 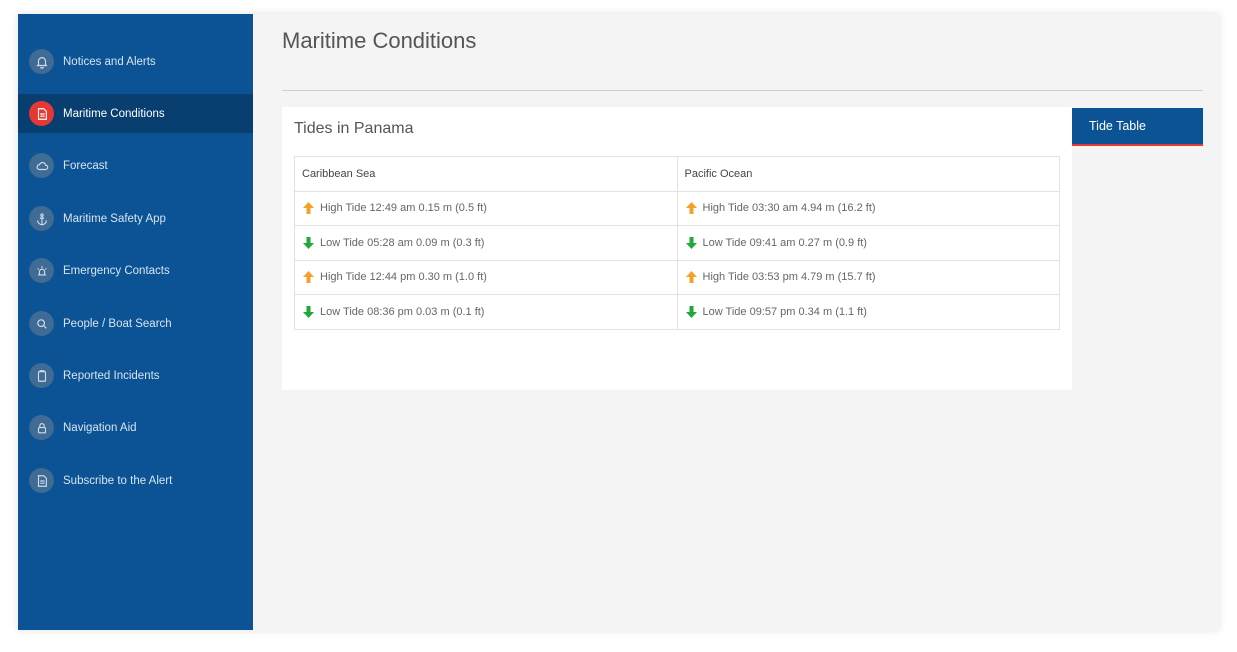 I want to click on title-divider, so click(x=742, y=90).